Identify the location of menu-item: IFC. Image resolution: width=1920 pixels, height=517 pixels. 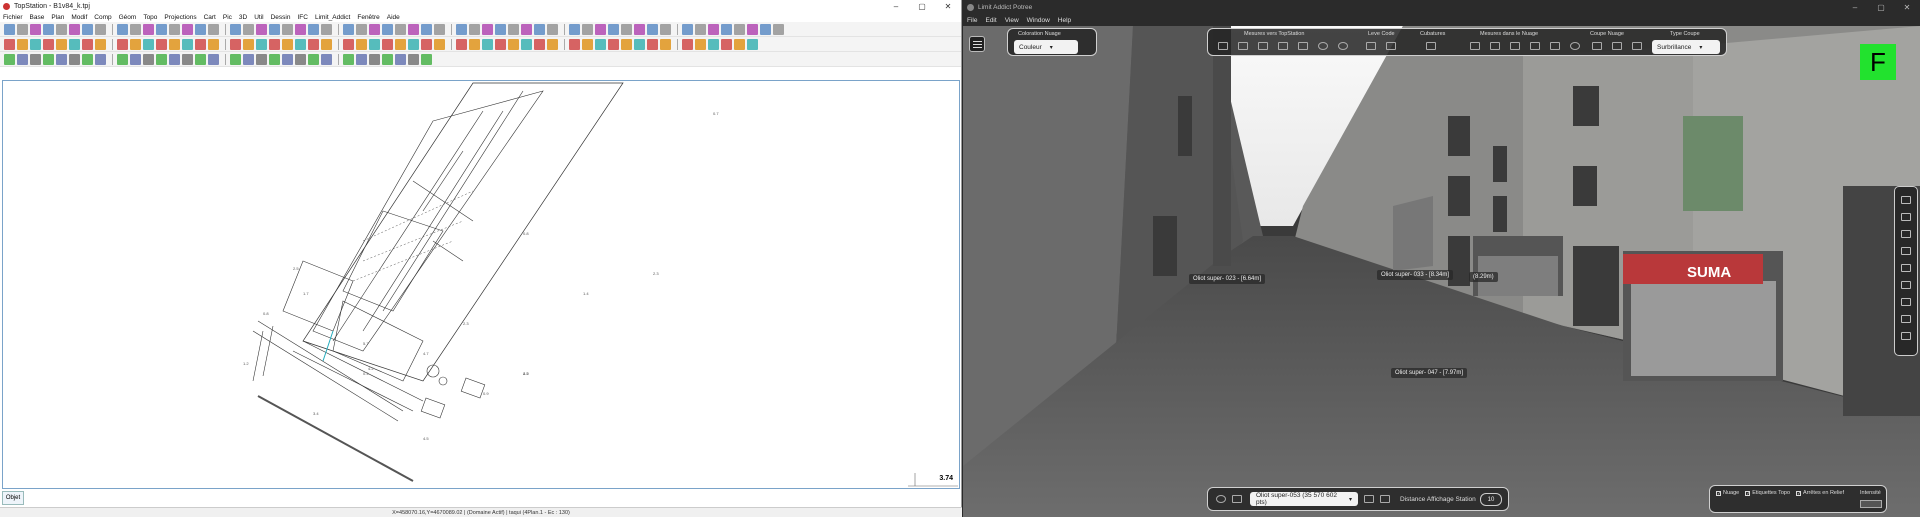
(302, 17).